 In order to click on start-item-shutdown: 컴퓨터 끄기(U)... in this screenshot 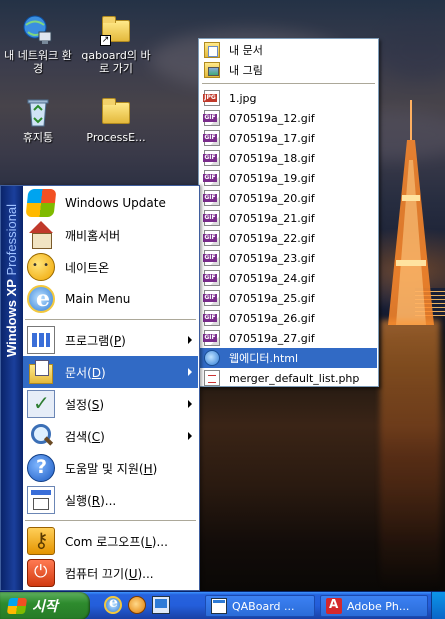, I will do `click(110, 573)`.